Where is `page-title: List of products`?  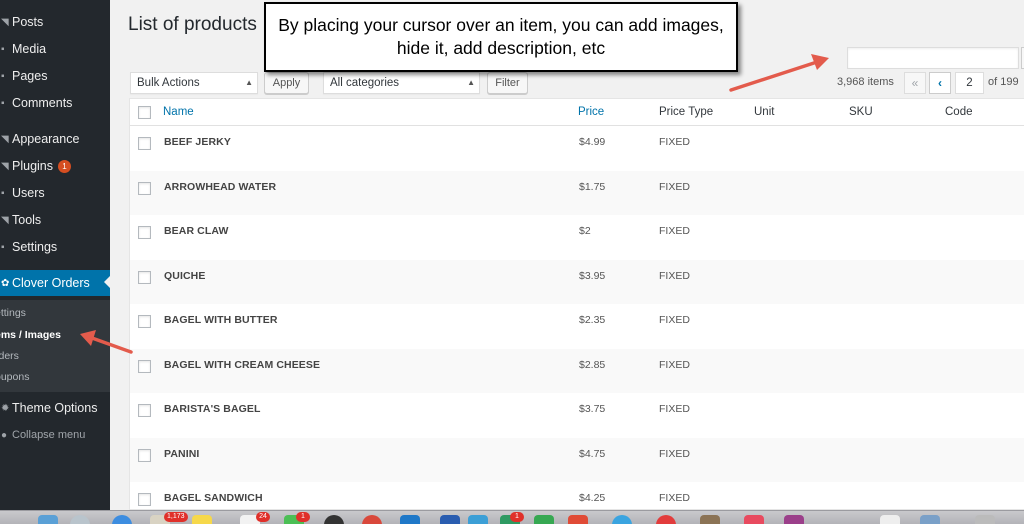 page-title: List of products is located at coordinates (192, 24).